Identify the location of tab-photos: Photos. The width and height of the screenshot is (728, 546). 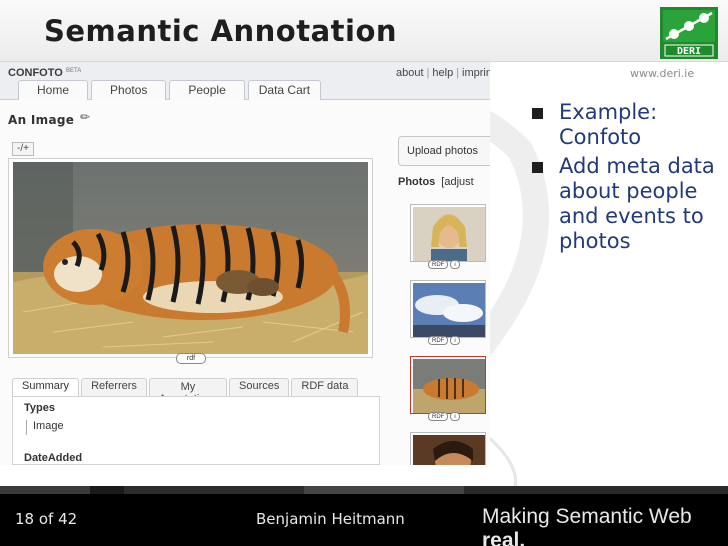
(129, 90).